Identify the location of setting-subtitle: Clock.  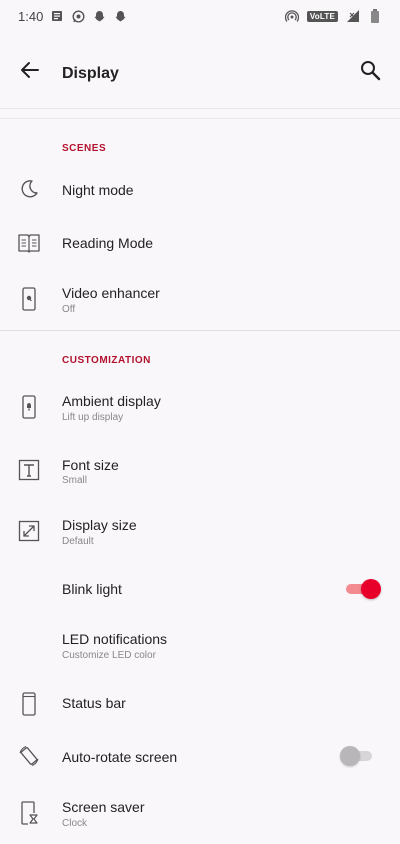
(75, 823).